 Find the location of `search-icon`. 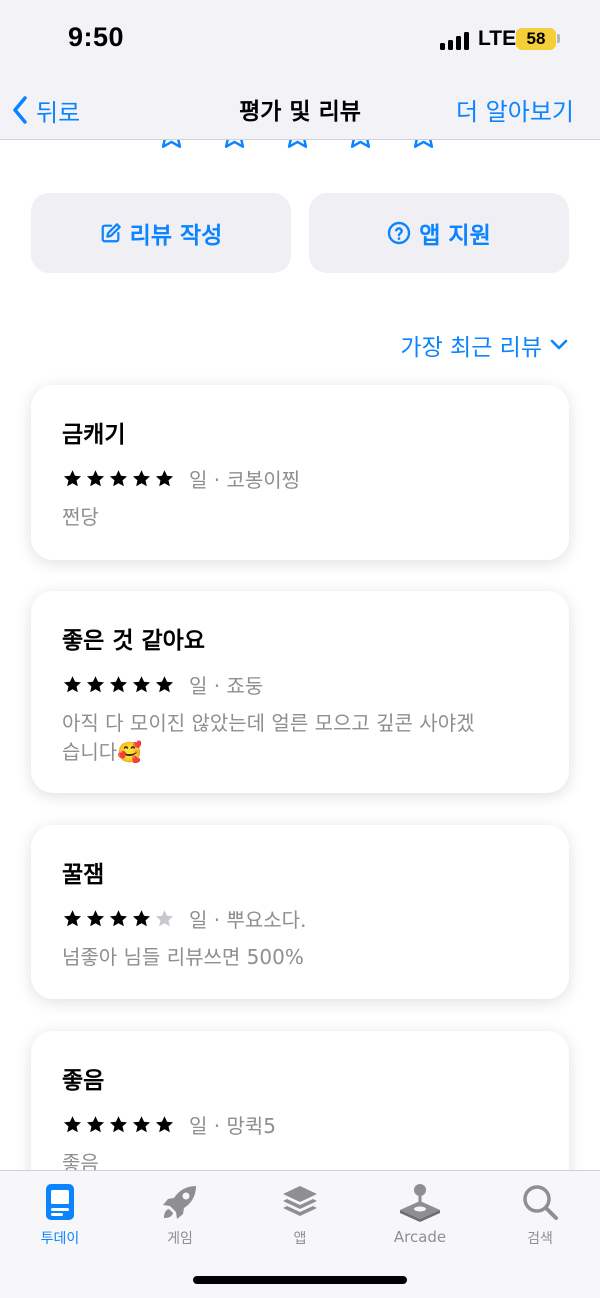

search-icon is located at coordinates (540, 1202).